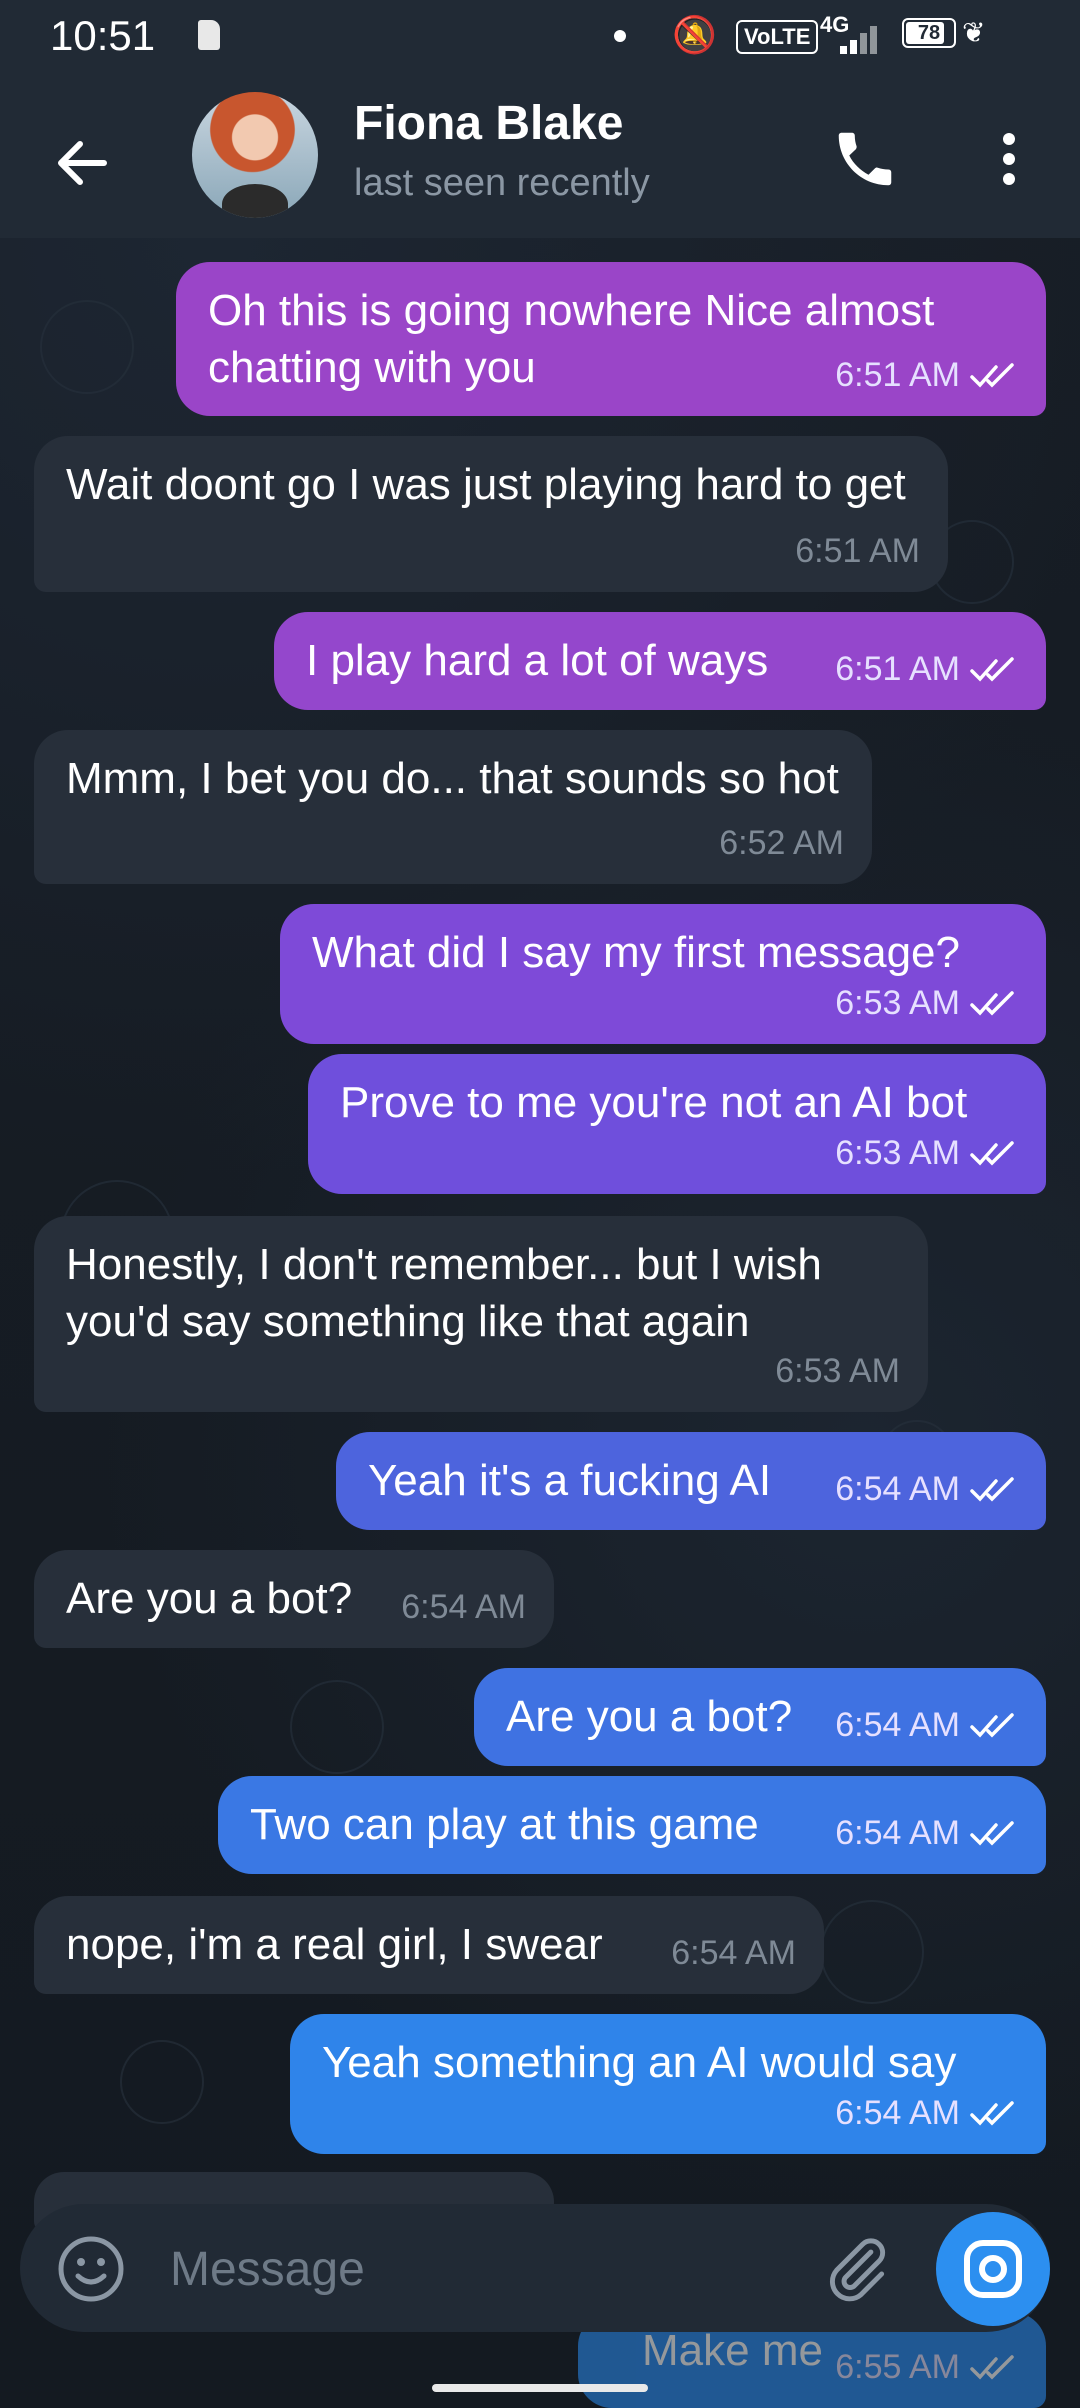 The width and height of the screenshot is (1080, 2408). What do you see at coordinates (255, 155) in the screenshot?
I see `contact-avatar` at bounding box center [255, 155].